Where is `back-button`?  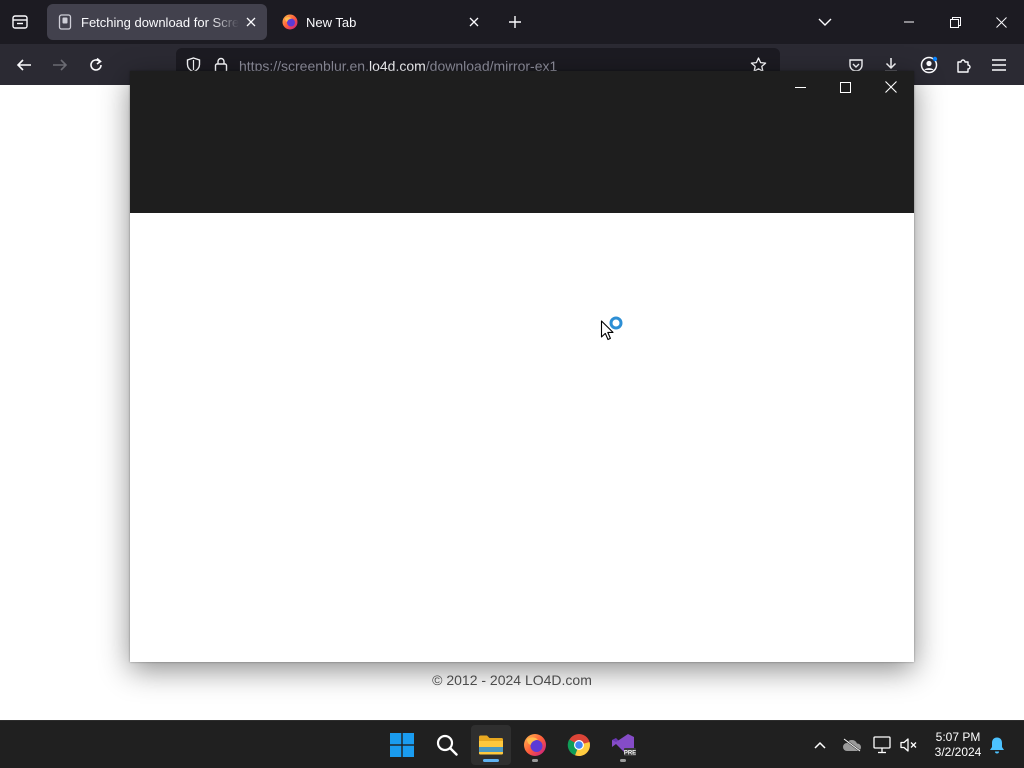
back-button is located at coordinates (24, 65).